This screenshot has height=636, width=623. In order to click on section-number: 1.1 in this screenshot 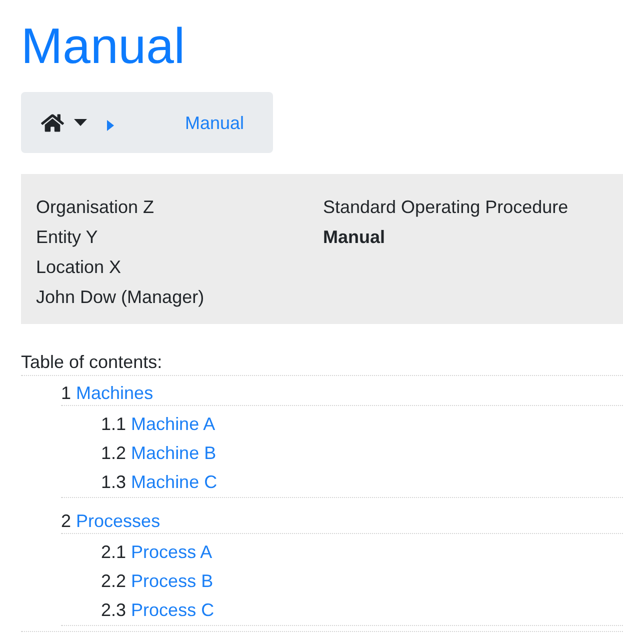, I will do `click(113, 424)`.